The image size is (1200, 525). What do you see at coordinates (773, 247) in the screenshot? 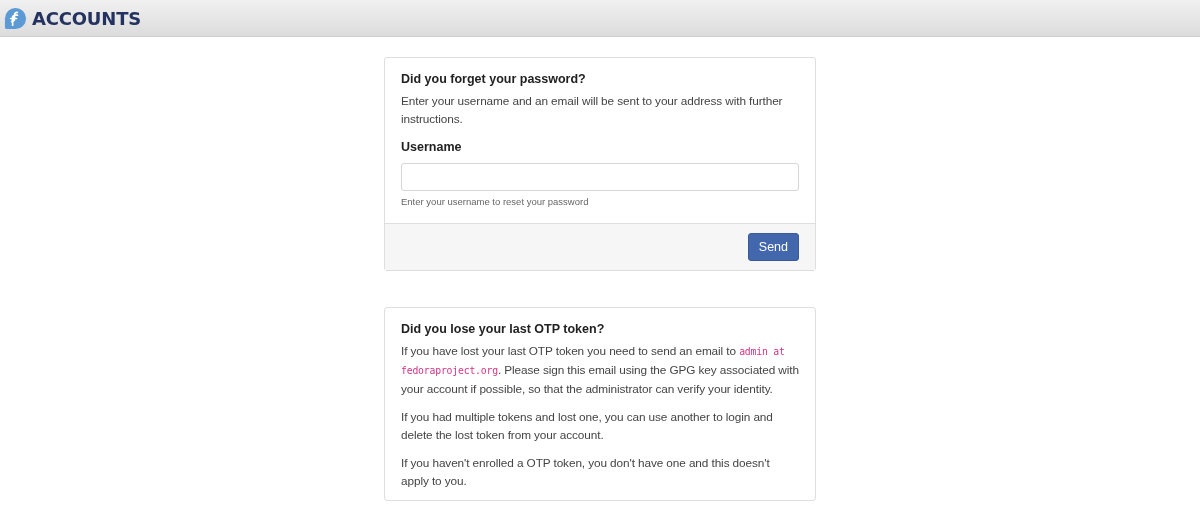
I see `send-button: Send` at bounding box center [773, 247].